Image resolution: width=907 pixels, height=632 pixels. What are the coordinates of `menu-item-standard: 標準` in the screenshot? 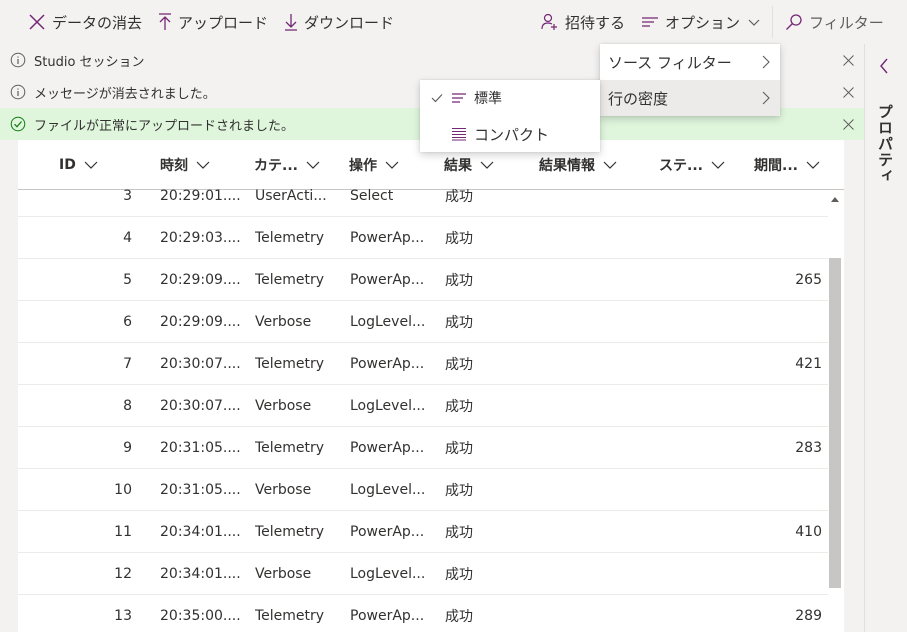 It's located at (510, 98).